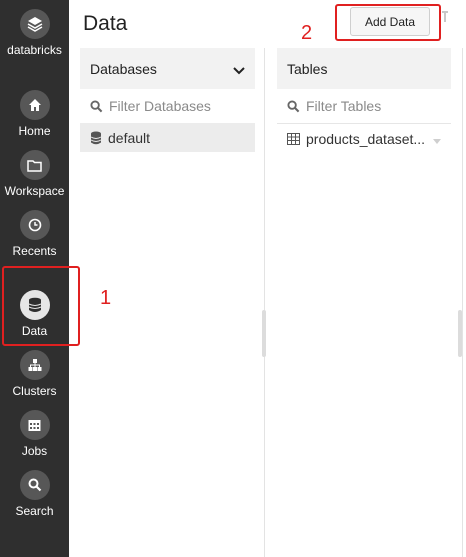 The height and width of the screenshot is (557, 466). What do you see at coordinates (34, 165) in the screenshot?
I see `folder-icon` at bounding box center [34, 165].